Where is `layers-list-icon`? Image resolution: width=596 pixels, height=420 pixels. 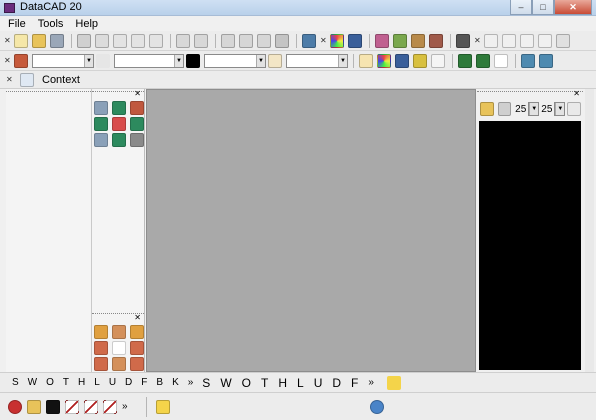 layers-list-icon is located at coordinates (34, 406).